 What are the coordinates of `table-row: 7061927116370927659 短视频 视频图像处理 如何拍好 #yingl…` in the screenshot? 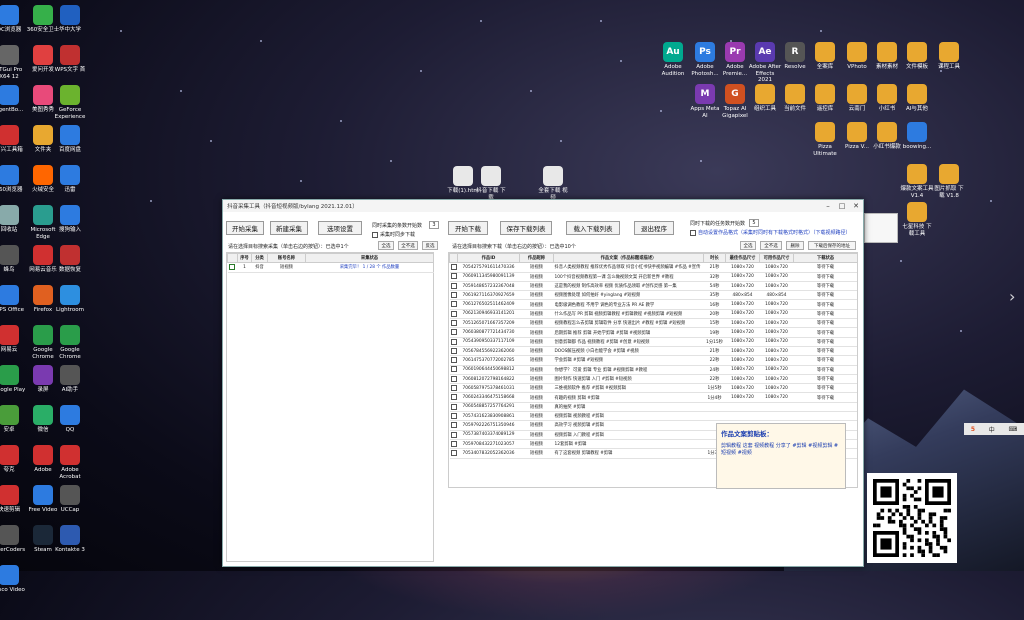 It's located at (653, 295).